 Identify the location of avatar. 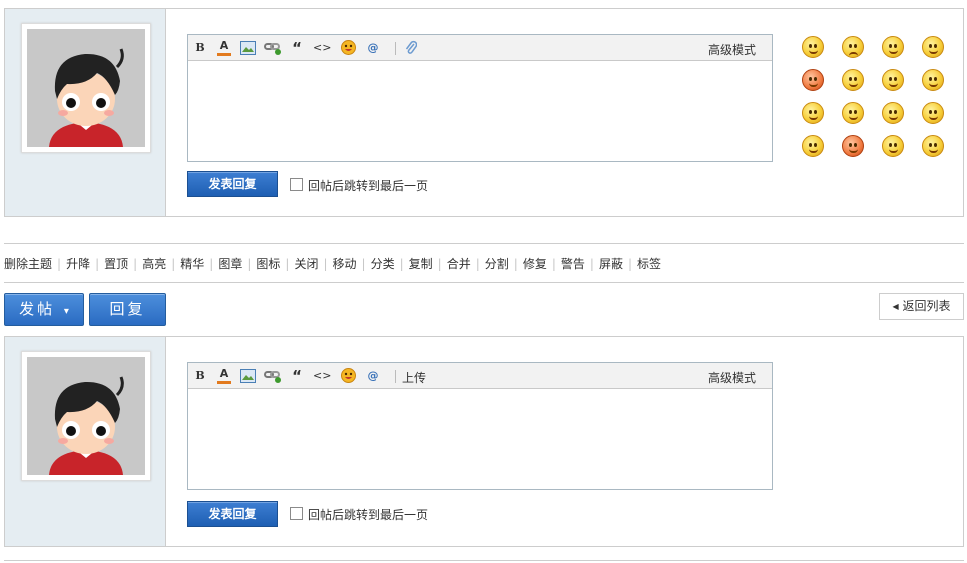
(86, 88).